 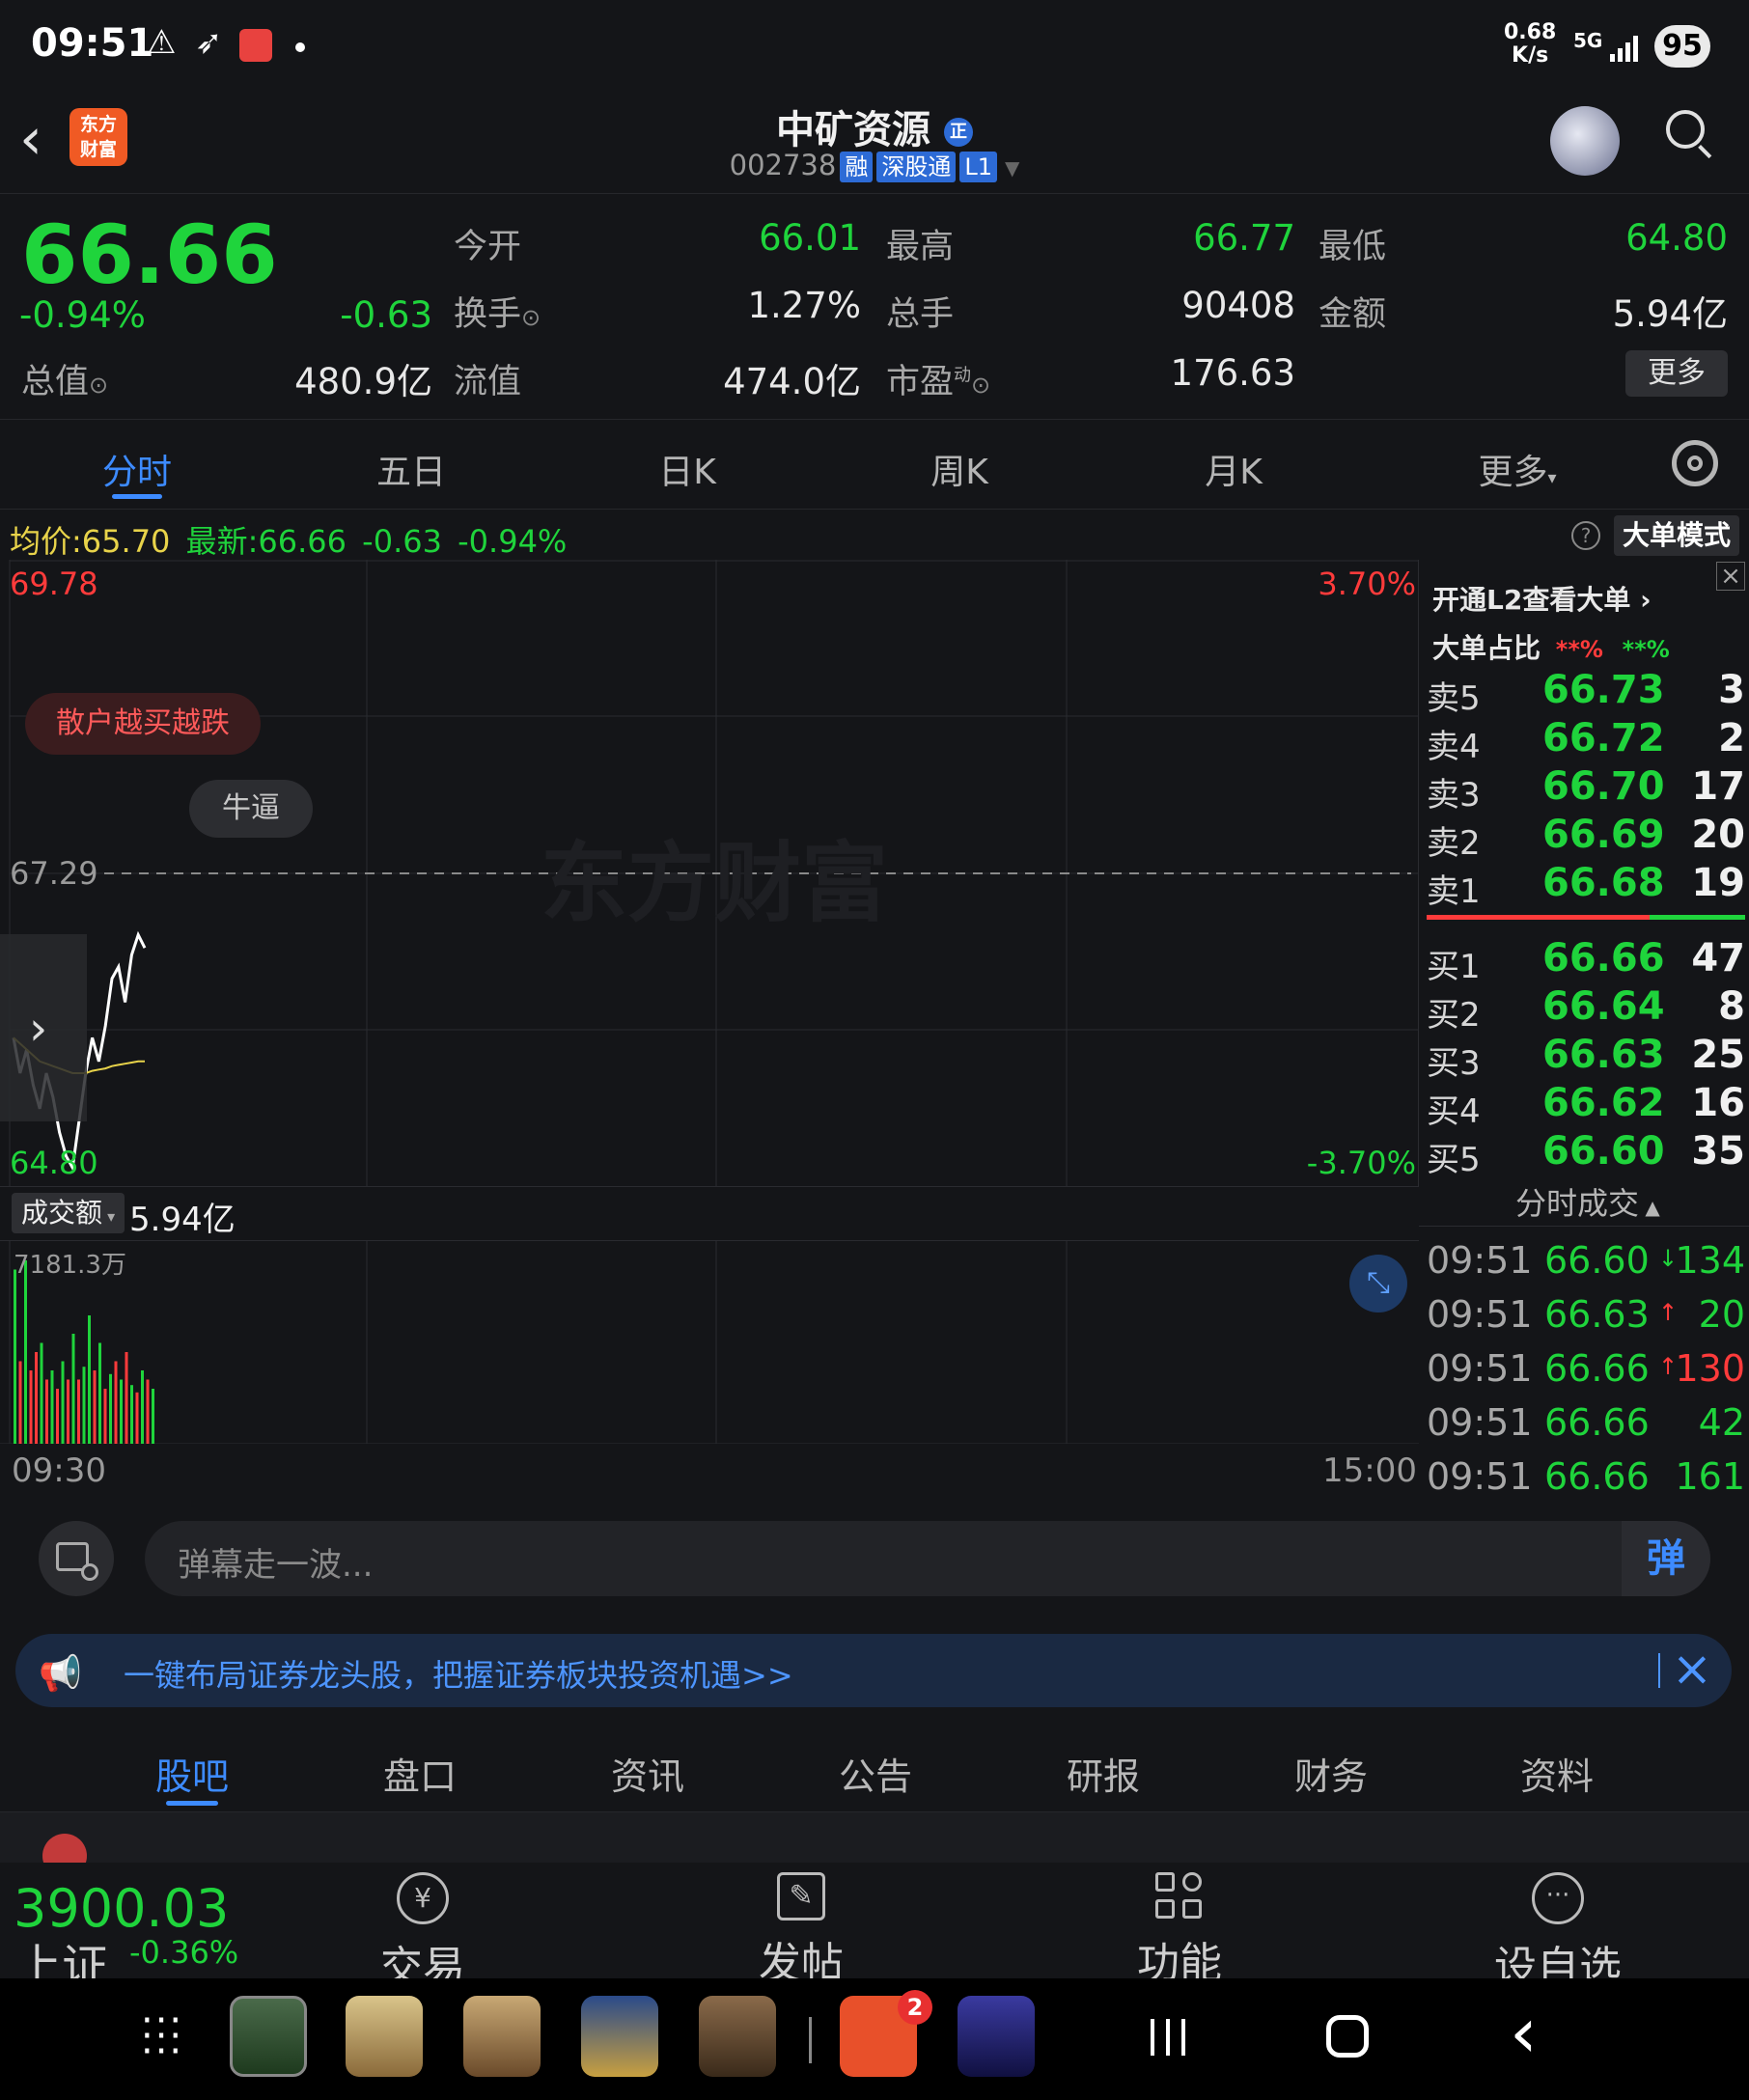 I want to click on ask-level-label: 卖1, so click(x=1454, y=891).